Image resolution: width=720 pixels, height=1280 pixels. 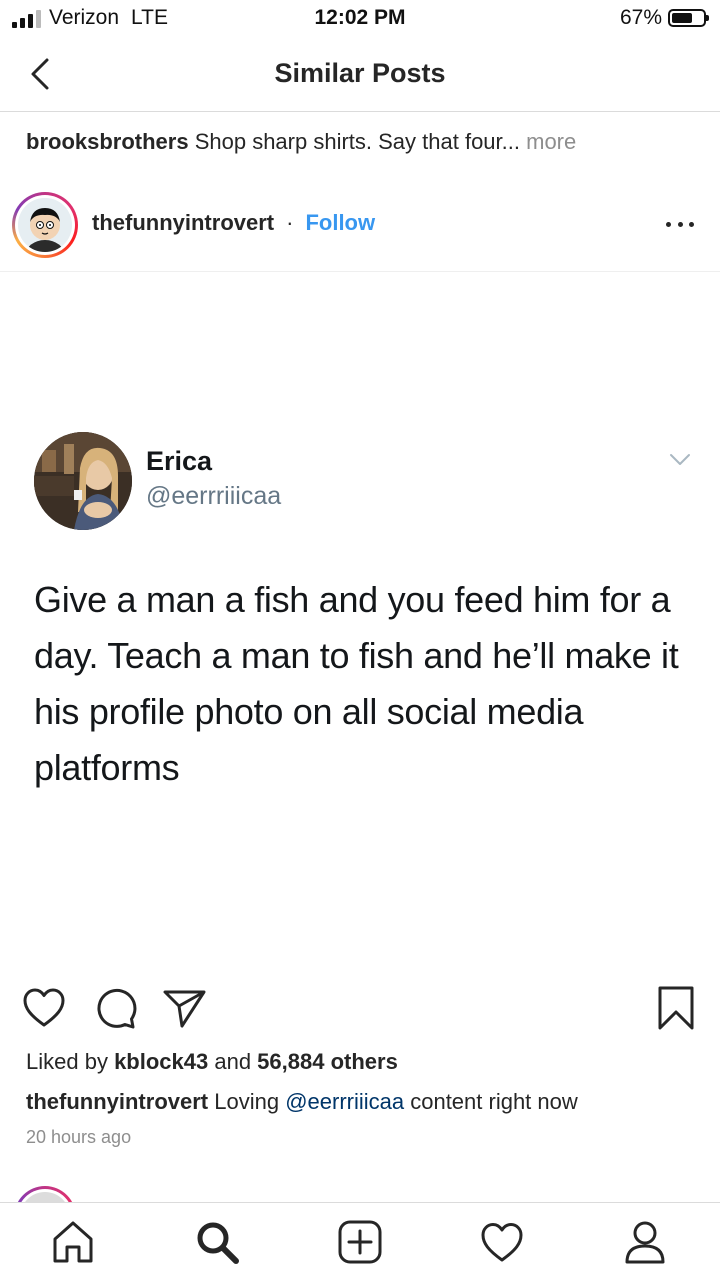 I want to click on post-username: thefunnyintrovert, so click(x=183, y=223).